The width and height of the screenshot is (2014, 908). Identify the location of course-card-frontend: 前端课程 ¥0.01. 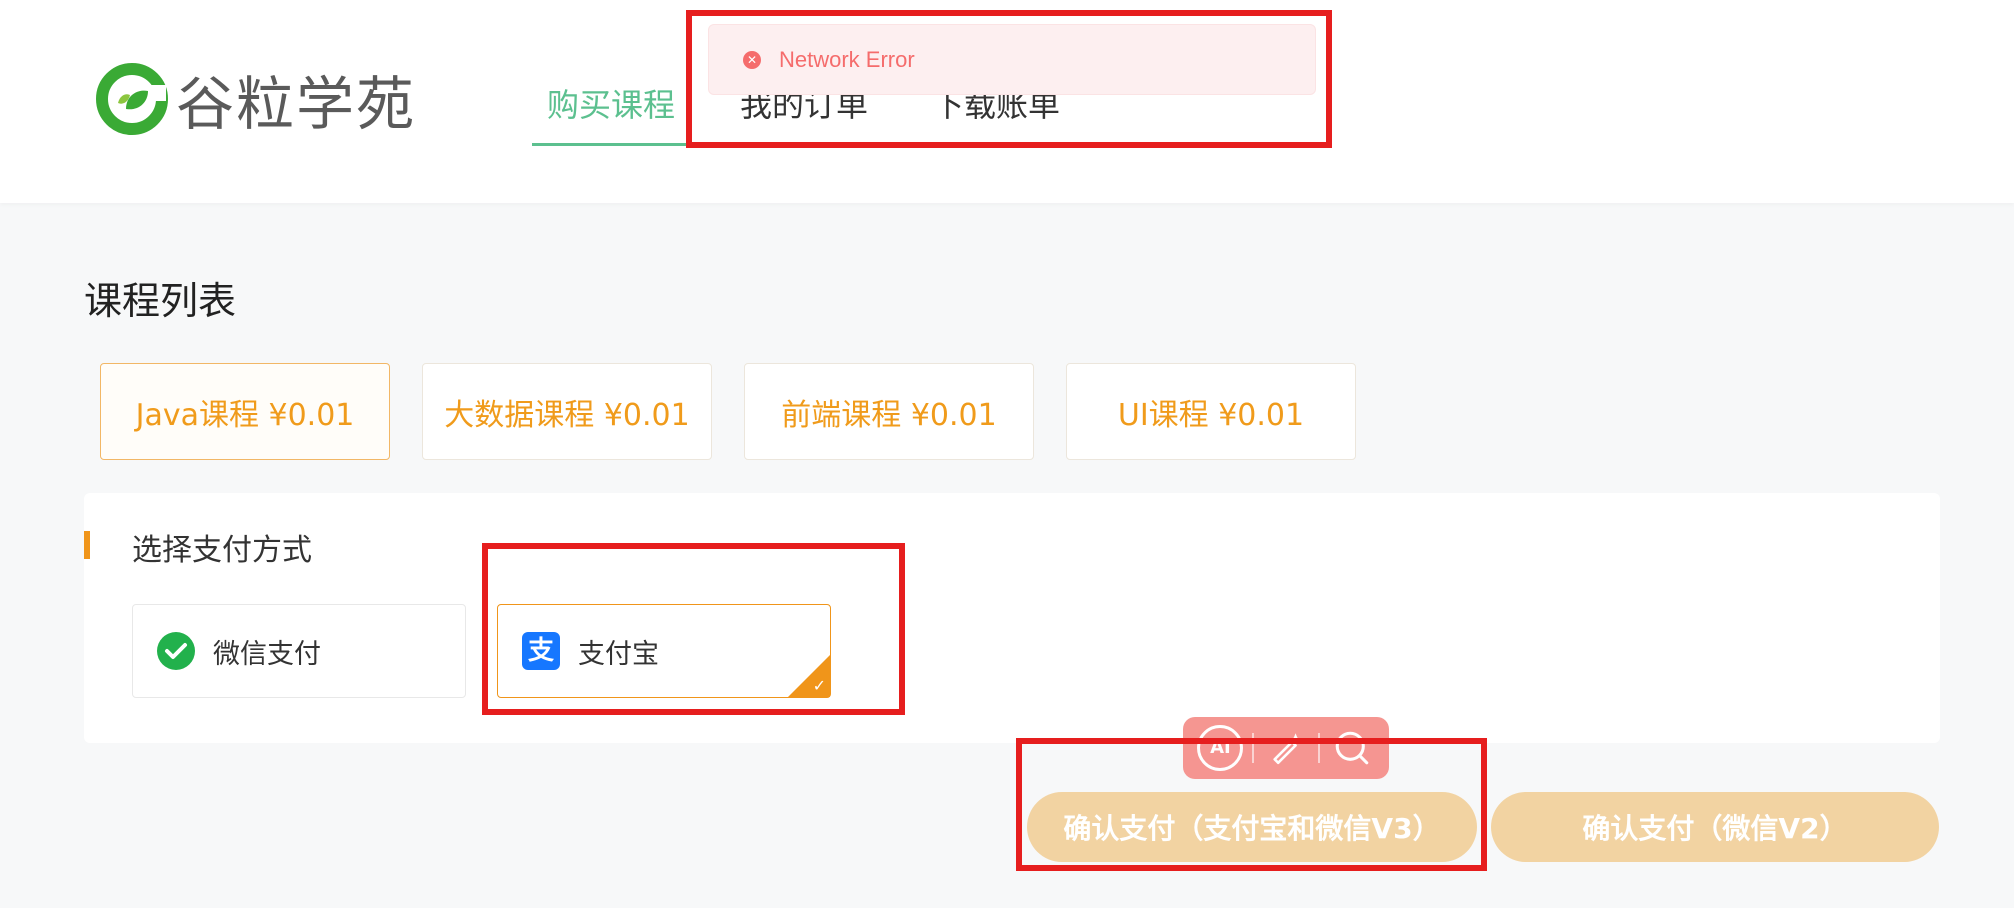
(889, 411).